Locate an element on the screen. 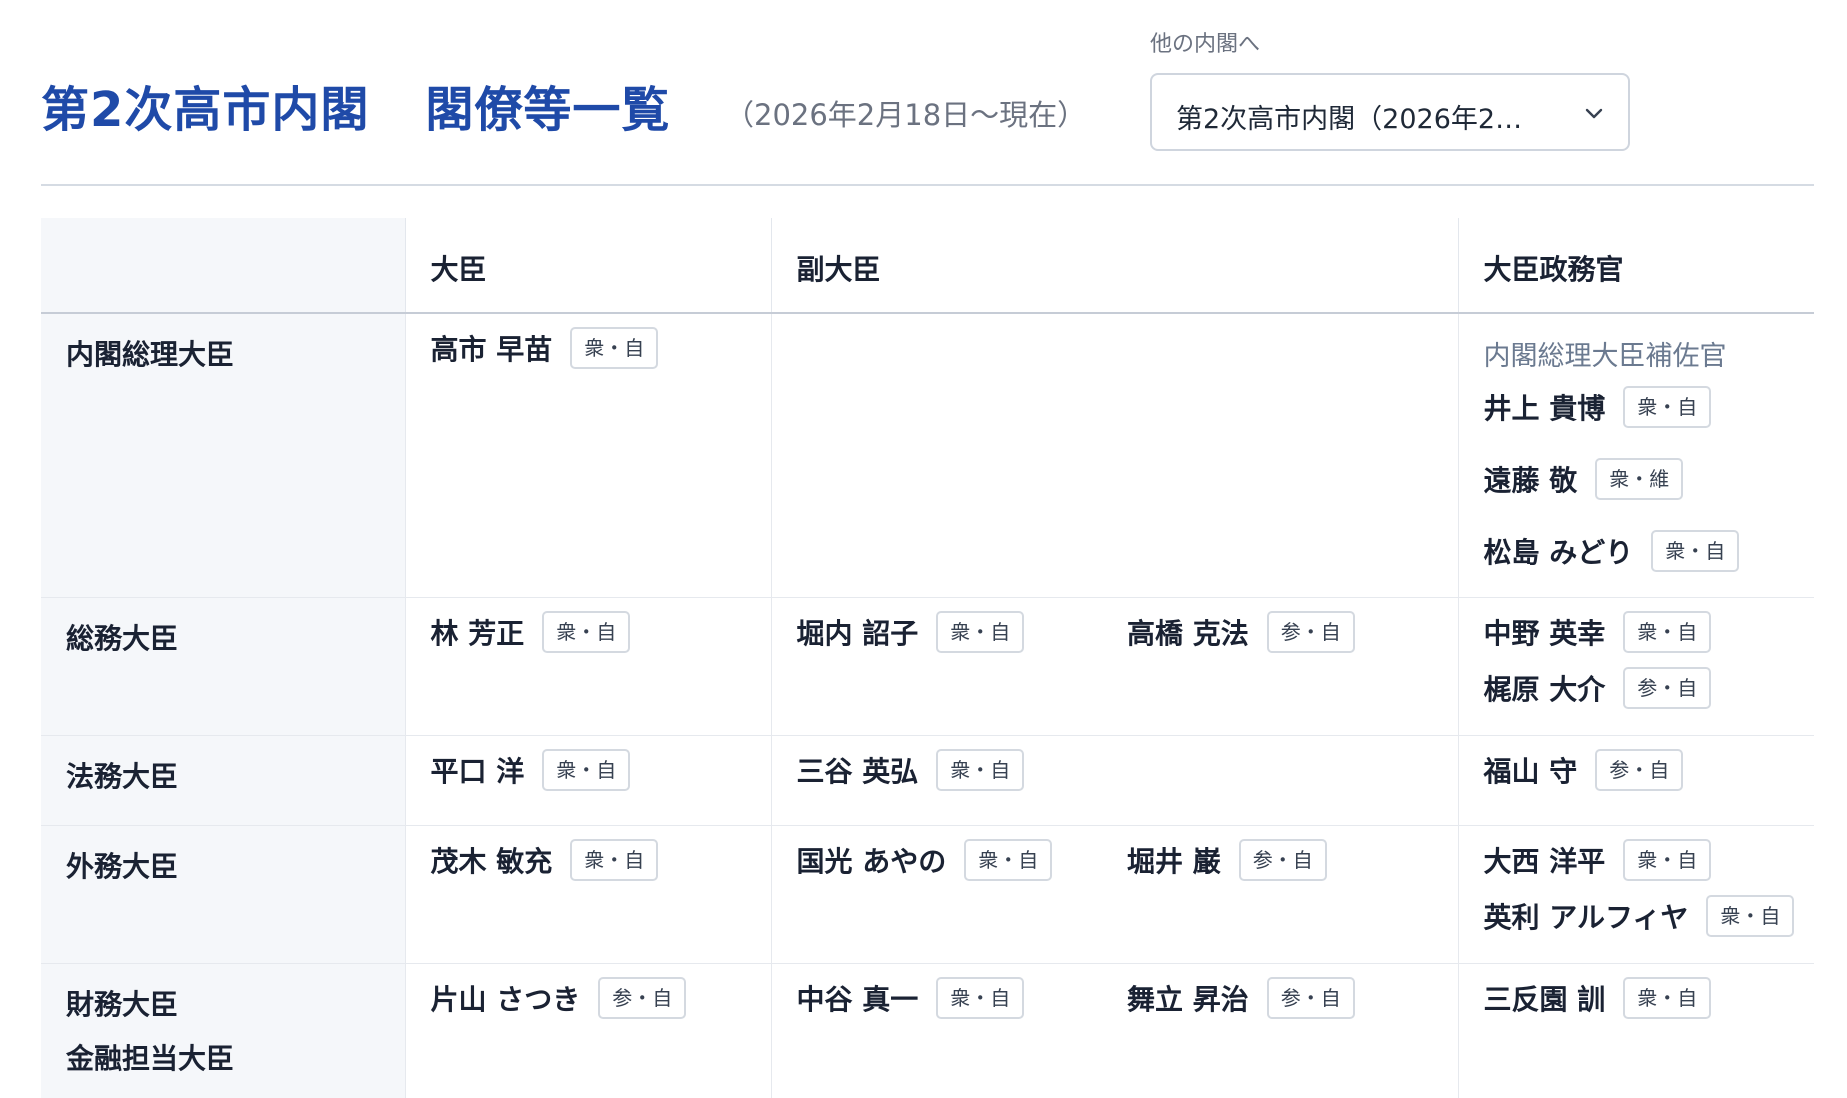  person-entry: 梶原 大介 参・自 is located at coordinates (1598, 688).